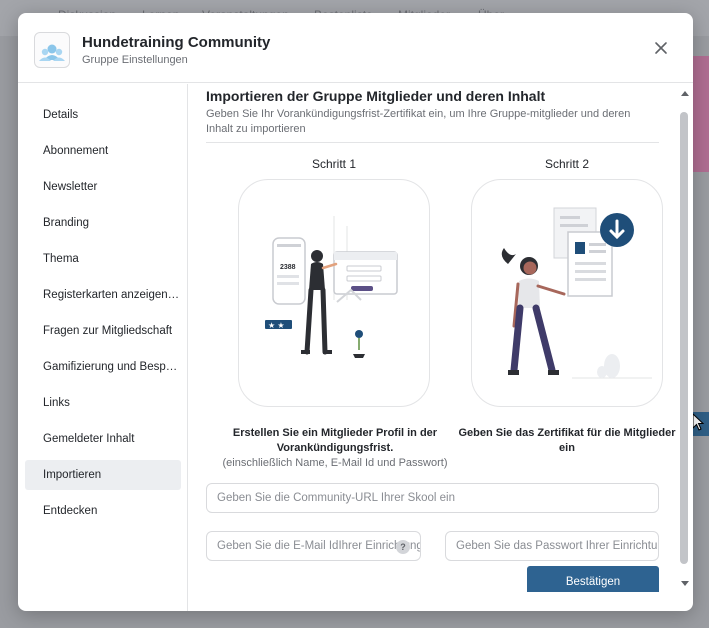 Image resolution: width=709 pixels, height=628 pixels. Describe the element at coordinates (176, 42) in the screenshot. I see `group-title: Hundetraining Community` at that location.